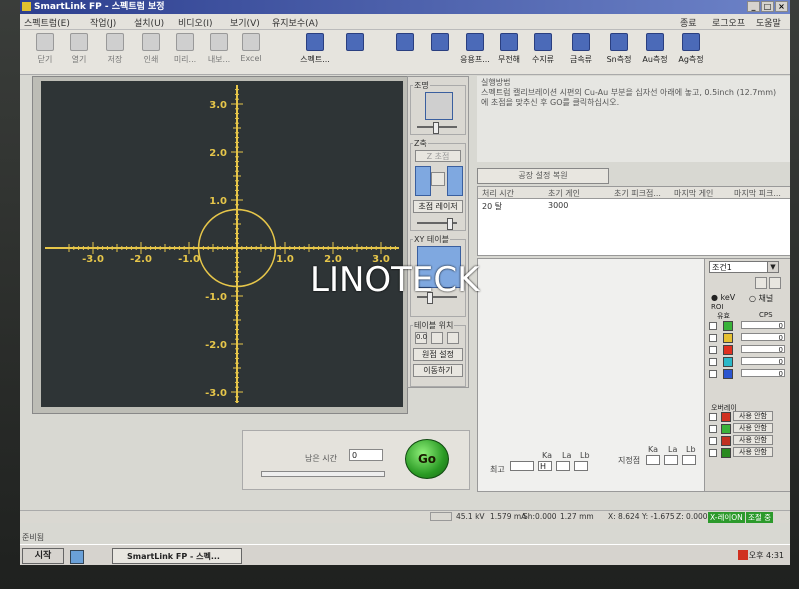 This screenshot has width=799, height=589. What do you see at coordinates (115, 52) in the screenshot?
I see `toolbar-button: 저장` at bounding box center [115, 52].